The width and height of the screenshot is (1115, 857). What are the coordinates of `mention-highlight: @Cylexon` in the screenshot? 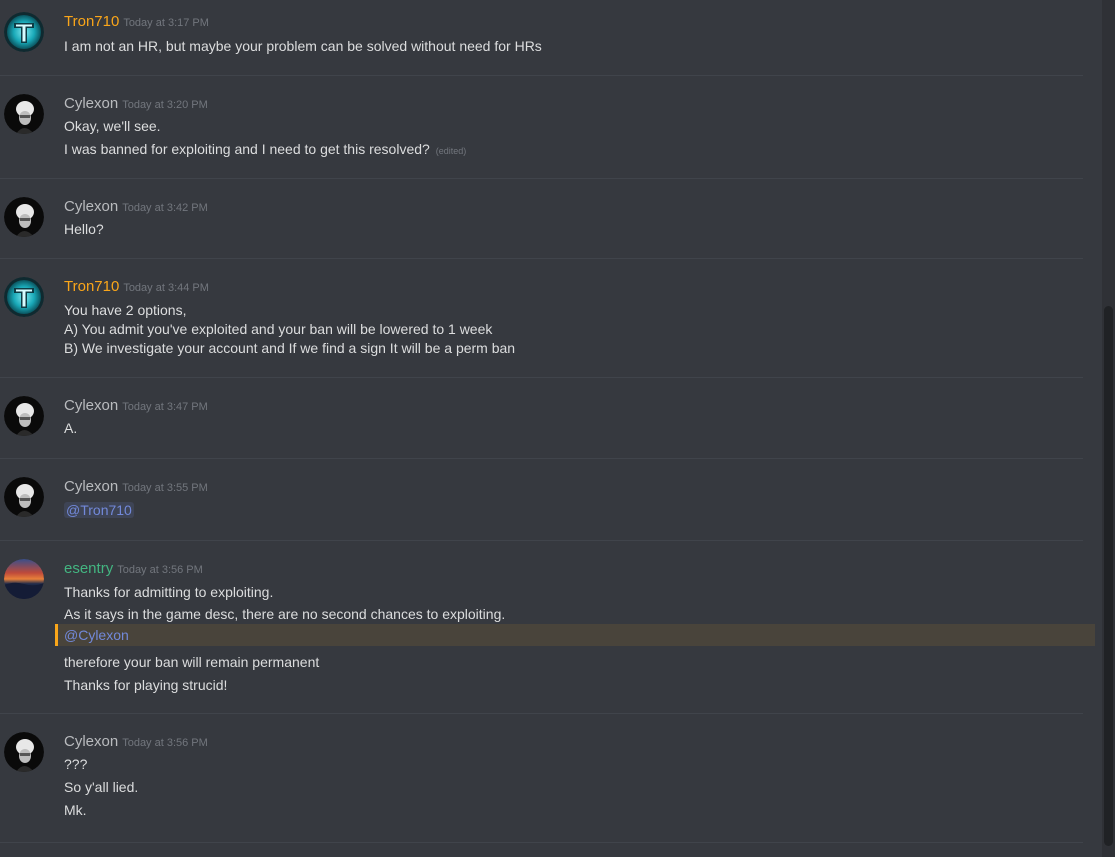 It's located at (575, 635).